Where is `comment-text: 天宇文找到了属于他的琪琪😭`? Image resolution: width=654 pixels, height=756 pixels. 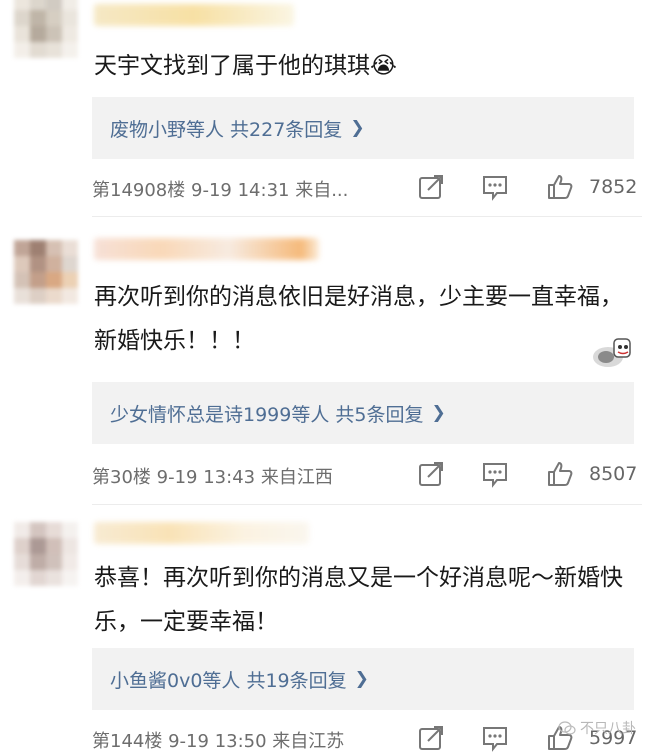 comment-text: 天宇文找到了属于他的琪琪😭 is located at coordinates (245, 66).